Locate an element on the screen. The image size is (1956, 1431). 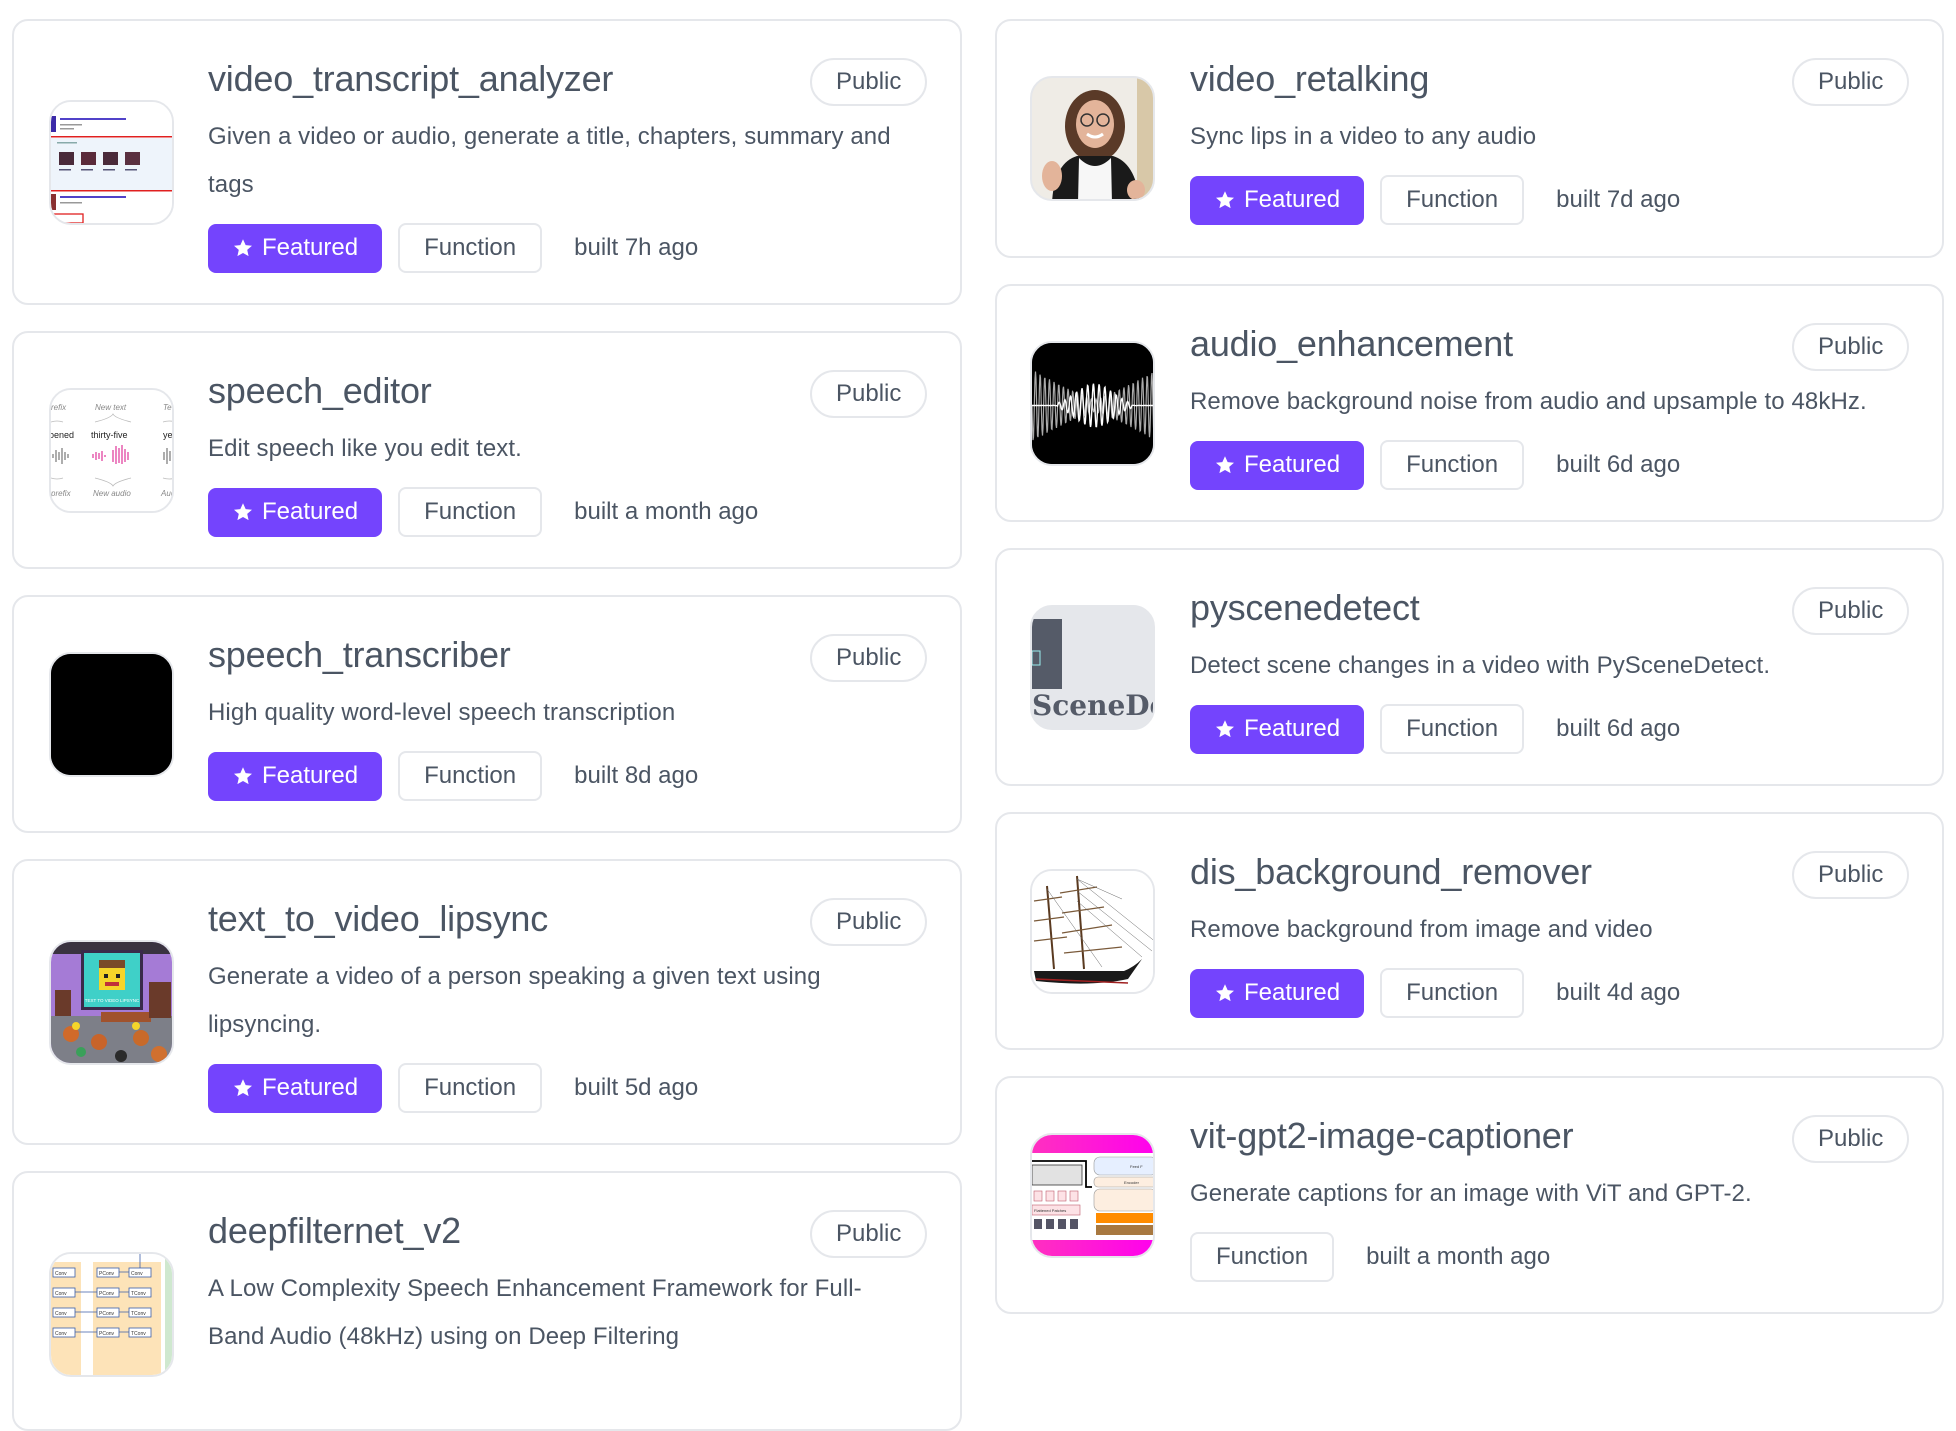
model-description-line-1: Remove background from image and video is located at coordinates (1421, 929).